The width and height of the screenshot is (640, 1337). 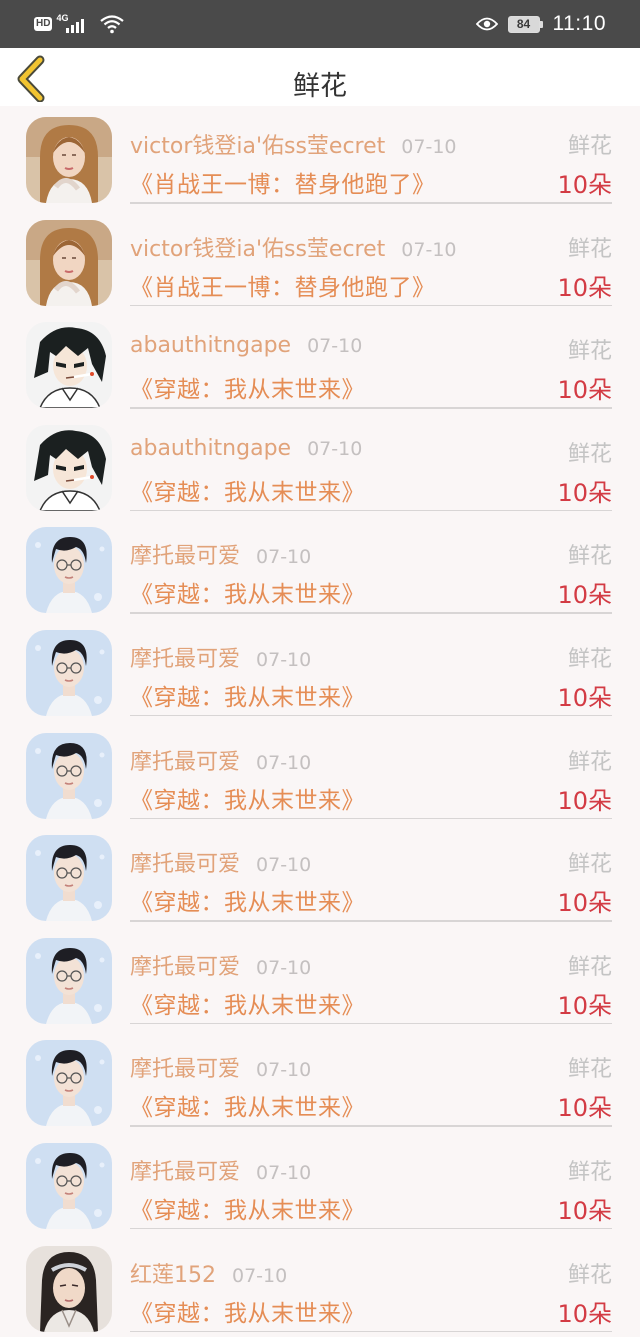 What do you see at coordinates (579, 23) in the screenshot?
I see `status-time: 11:10` at bounding box center [579, 23].